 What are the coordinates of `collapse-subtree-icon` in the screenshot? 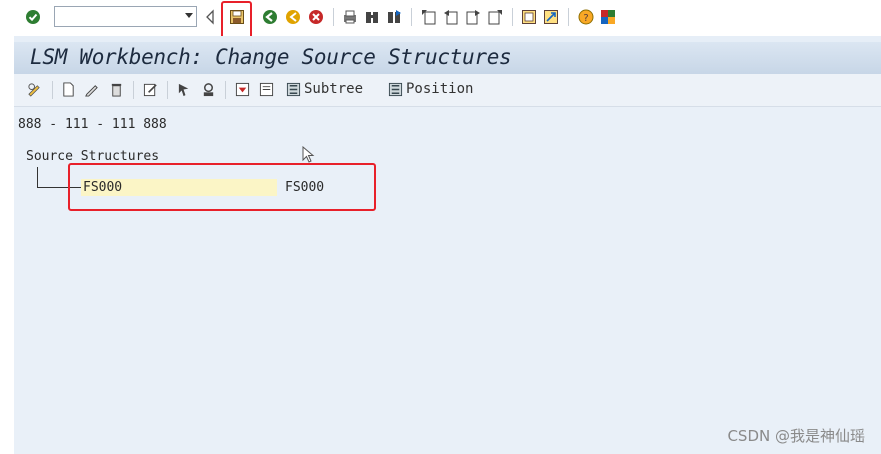 It's located at (266, 89).